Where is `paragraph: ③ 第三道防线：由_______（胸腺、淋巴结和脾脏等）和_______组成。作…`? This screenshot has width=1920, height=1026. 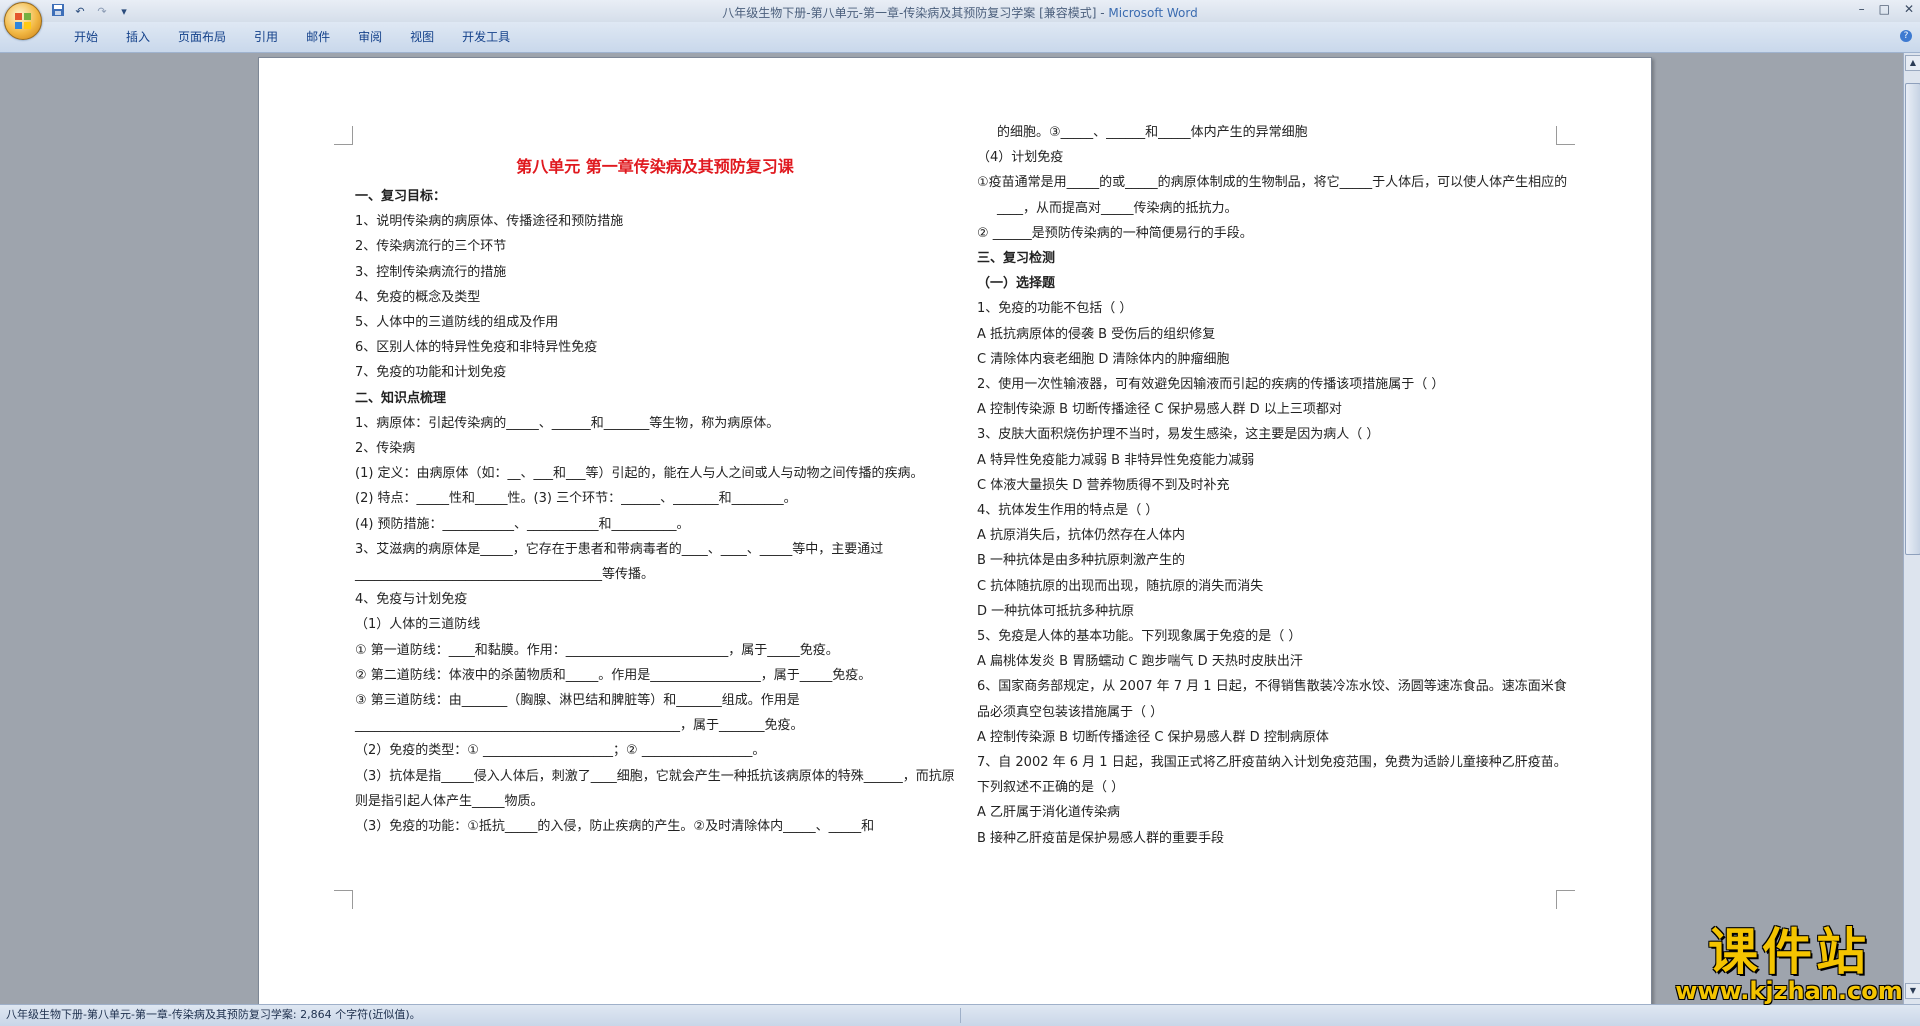
paragraph: ③ 第三道防线：由_______（胸腺、淋巴结和脾脏等）和_______组成。作… is located at coordinates (579, 713).